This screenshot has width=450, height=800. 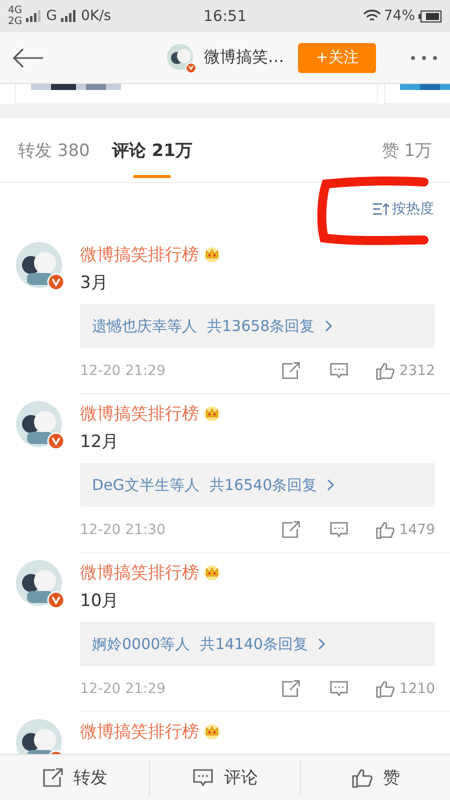 I want to click on network-label: 2G, so click(x=15, y=21).